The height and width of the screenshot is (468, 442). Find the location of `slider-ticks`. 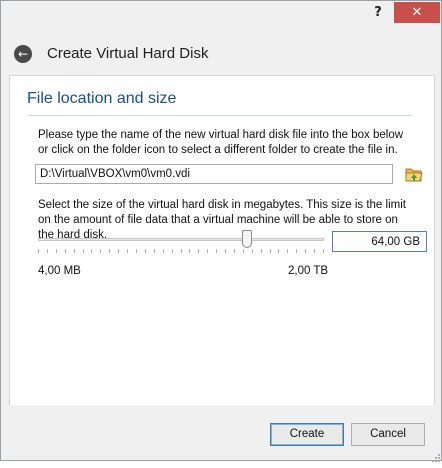

slider-ticks is located at coordinates (181, 252).